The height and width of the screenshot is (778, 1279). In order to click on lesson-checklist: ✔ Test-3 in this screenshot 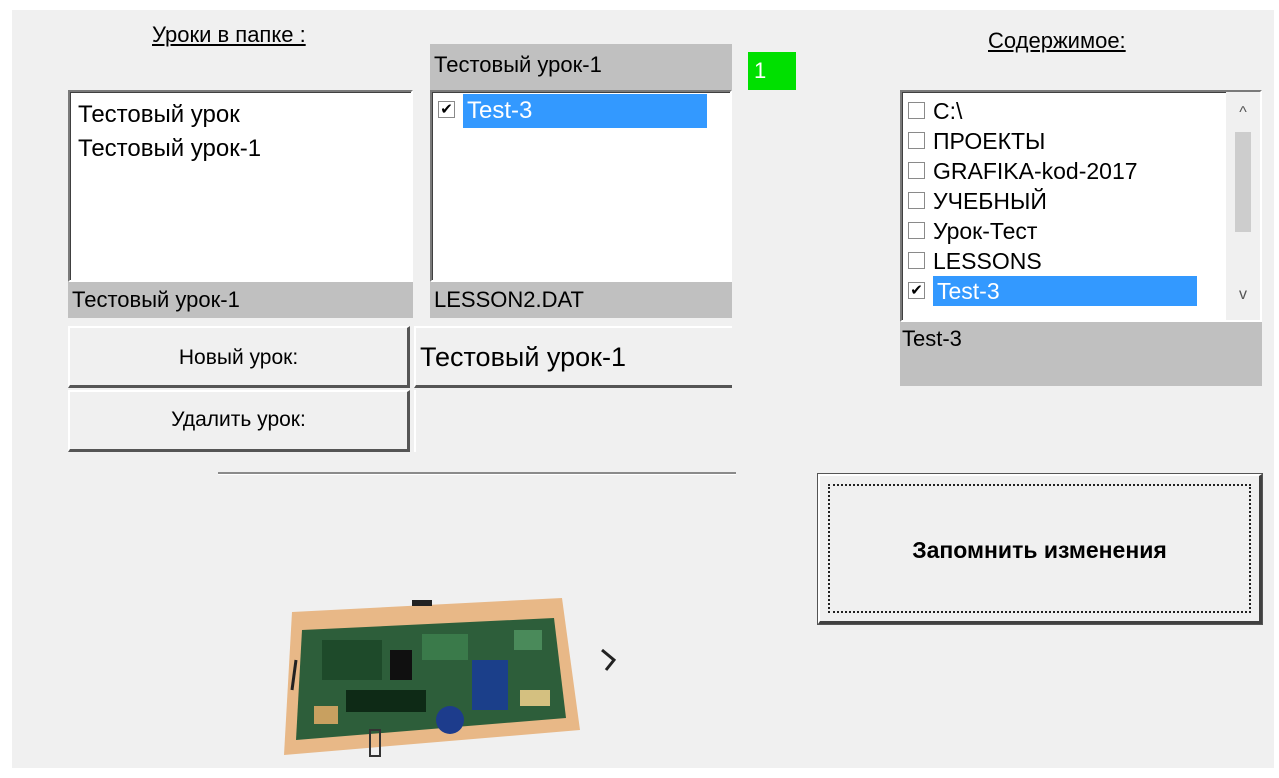, I will do `click(581, 186)`.